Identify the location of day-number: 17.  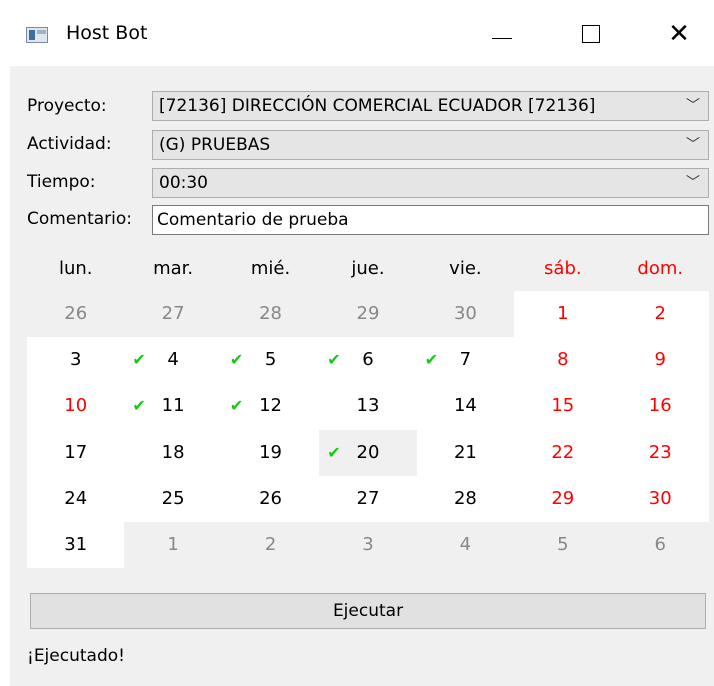
(76, 452).